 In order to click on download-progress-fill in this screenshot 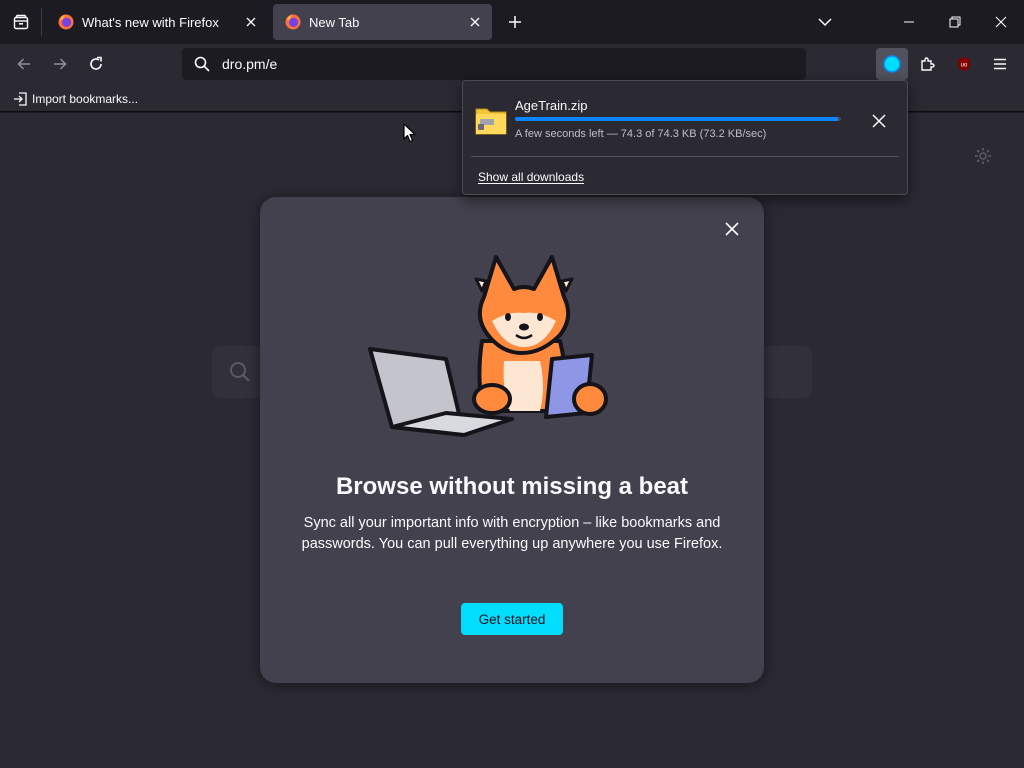, I will do `click(676, 119)`.